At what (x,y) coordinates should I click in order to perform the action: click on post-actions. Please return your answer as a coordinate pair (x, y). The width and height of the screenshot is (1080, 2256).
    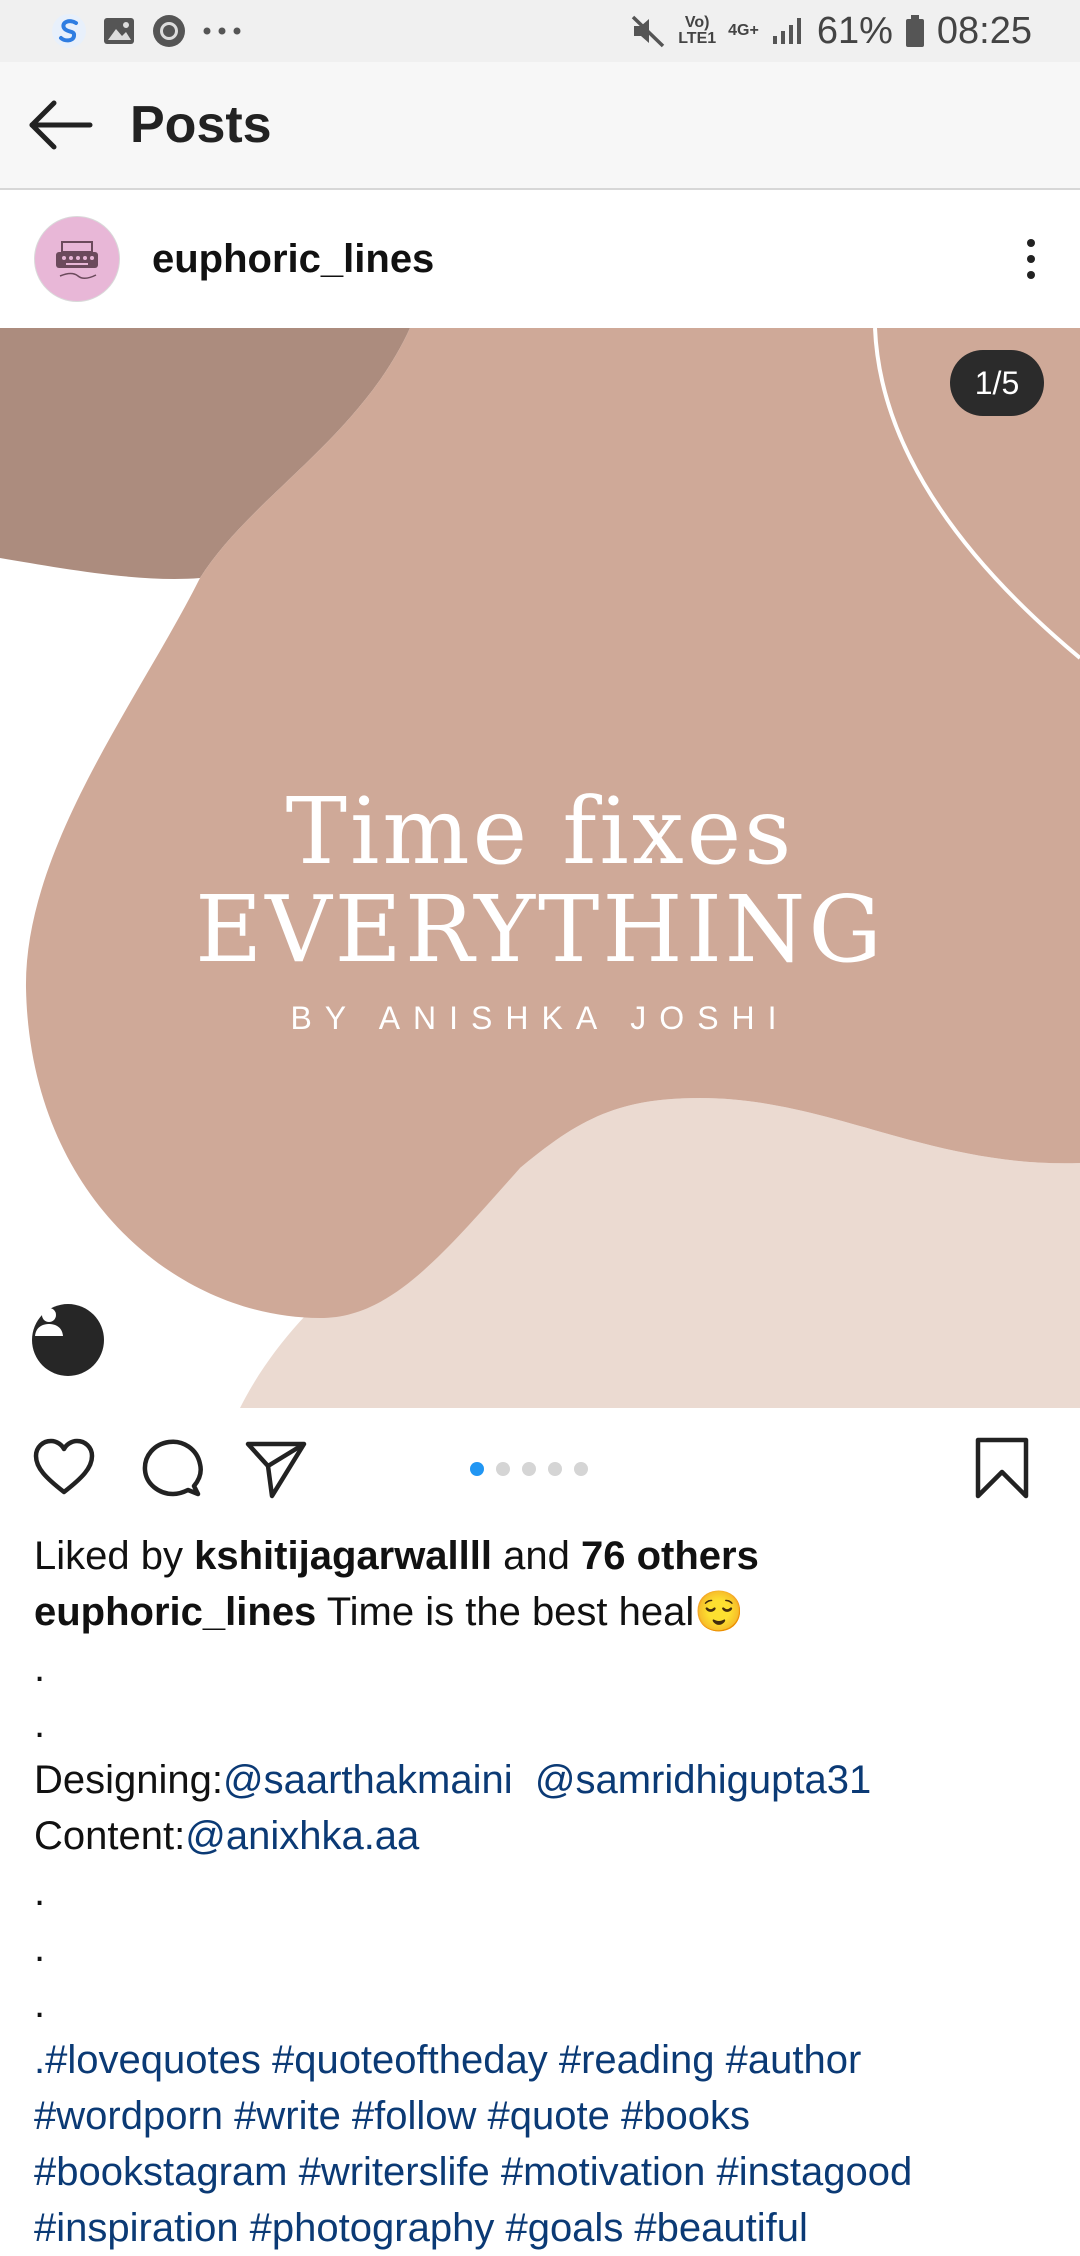
    Looking at the image, I should click on (540, 1468).